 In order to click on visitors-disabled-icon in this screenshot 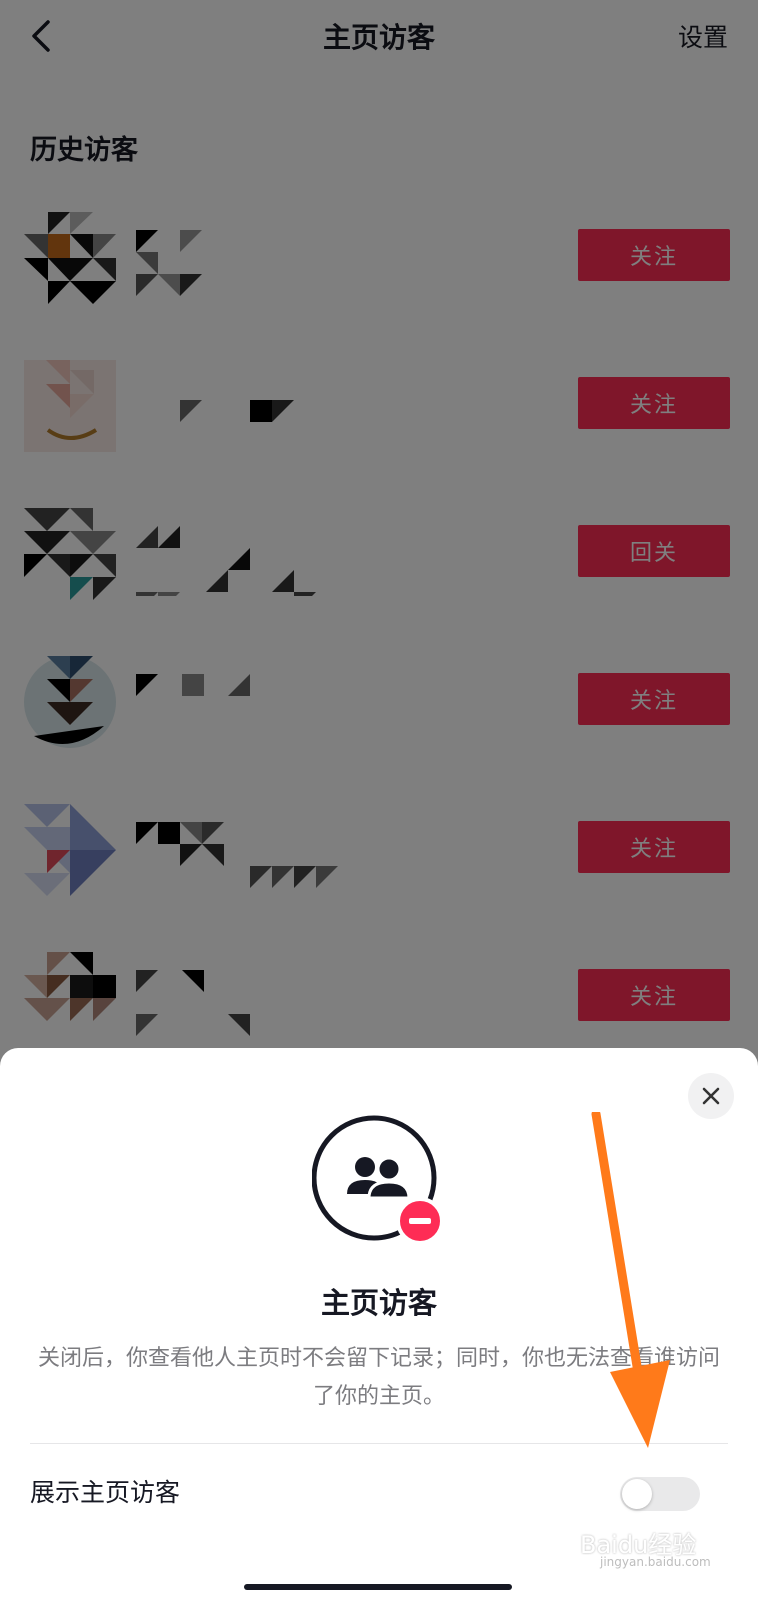, I will do `click(378, 1180)`.